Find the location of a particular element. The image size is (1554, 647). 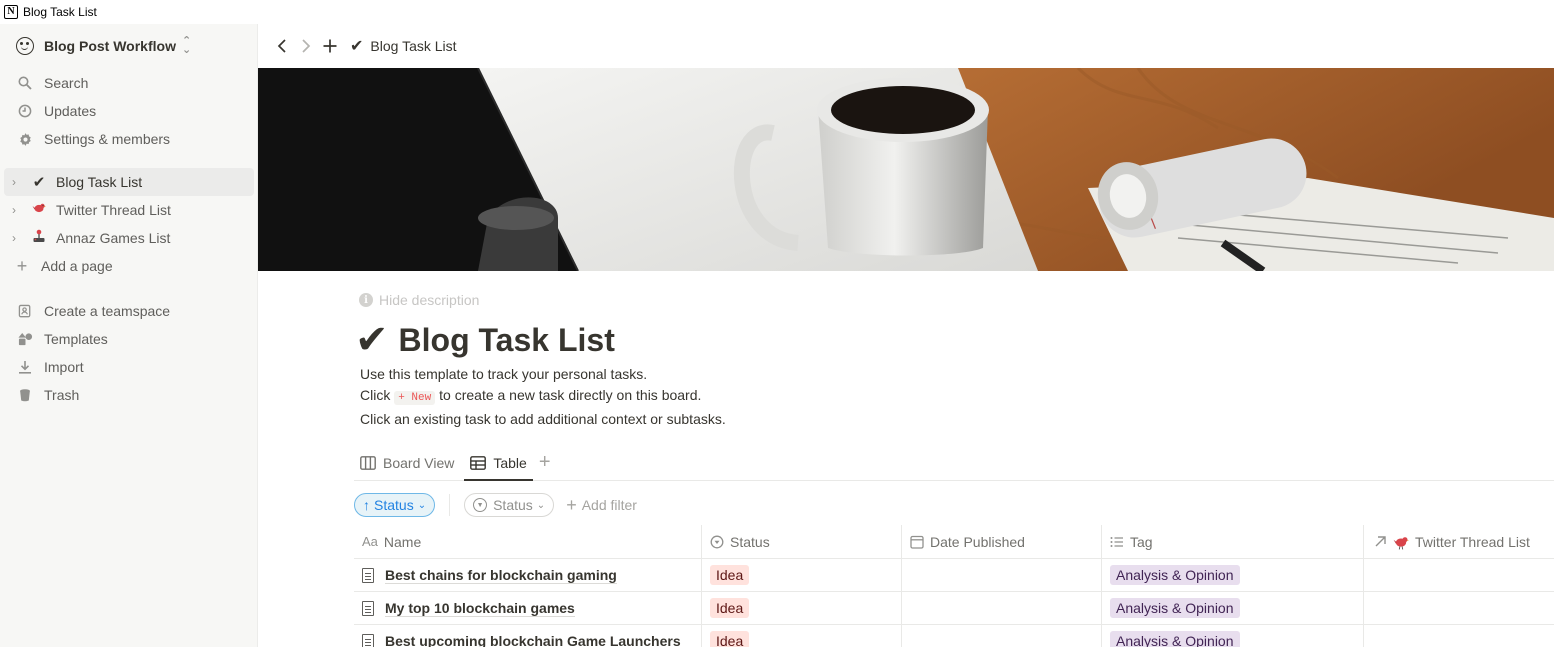

relation-arrow-icon is located at coordinates (1380, 541).